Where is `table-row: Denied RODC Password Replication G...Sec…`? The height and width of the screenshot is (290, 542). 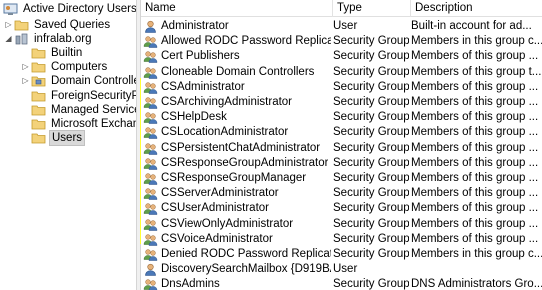 table-row: Denied RODC Password Replication G...Sec… is located at coordinates (341, 254).